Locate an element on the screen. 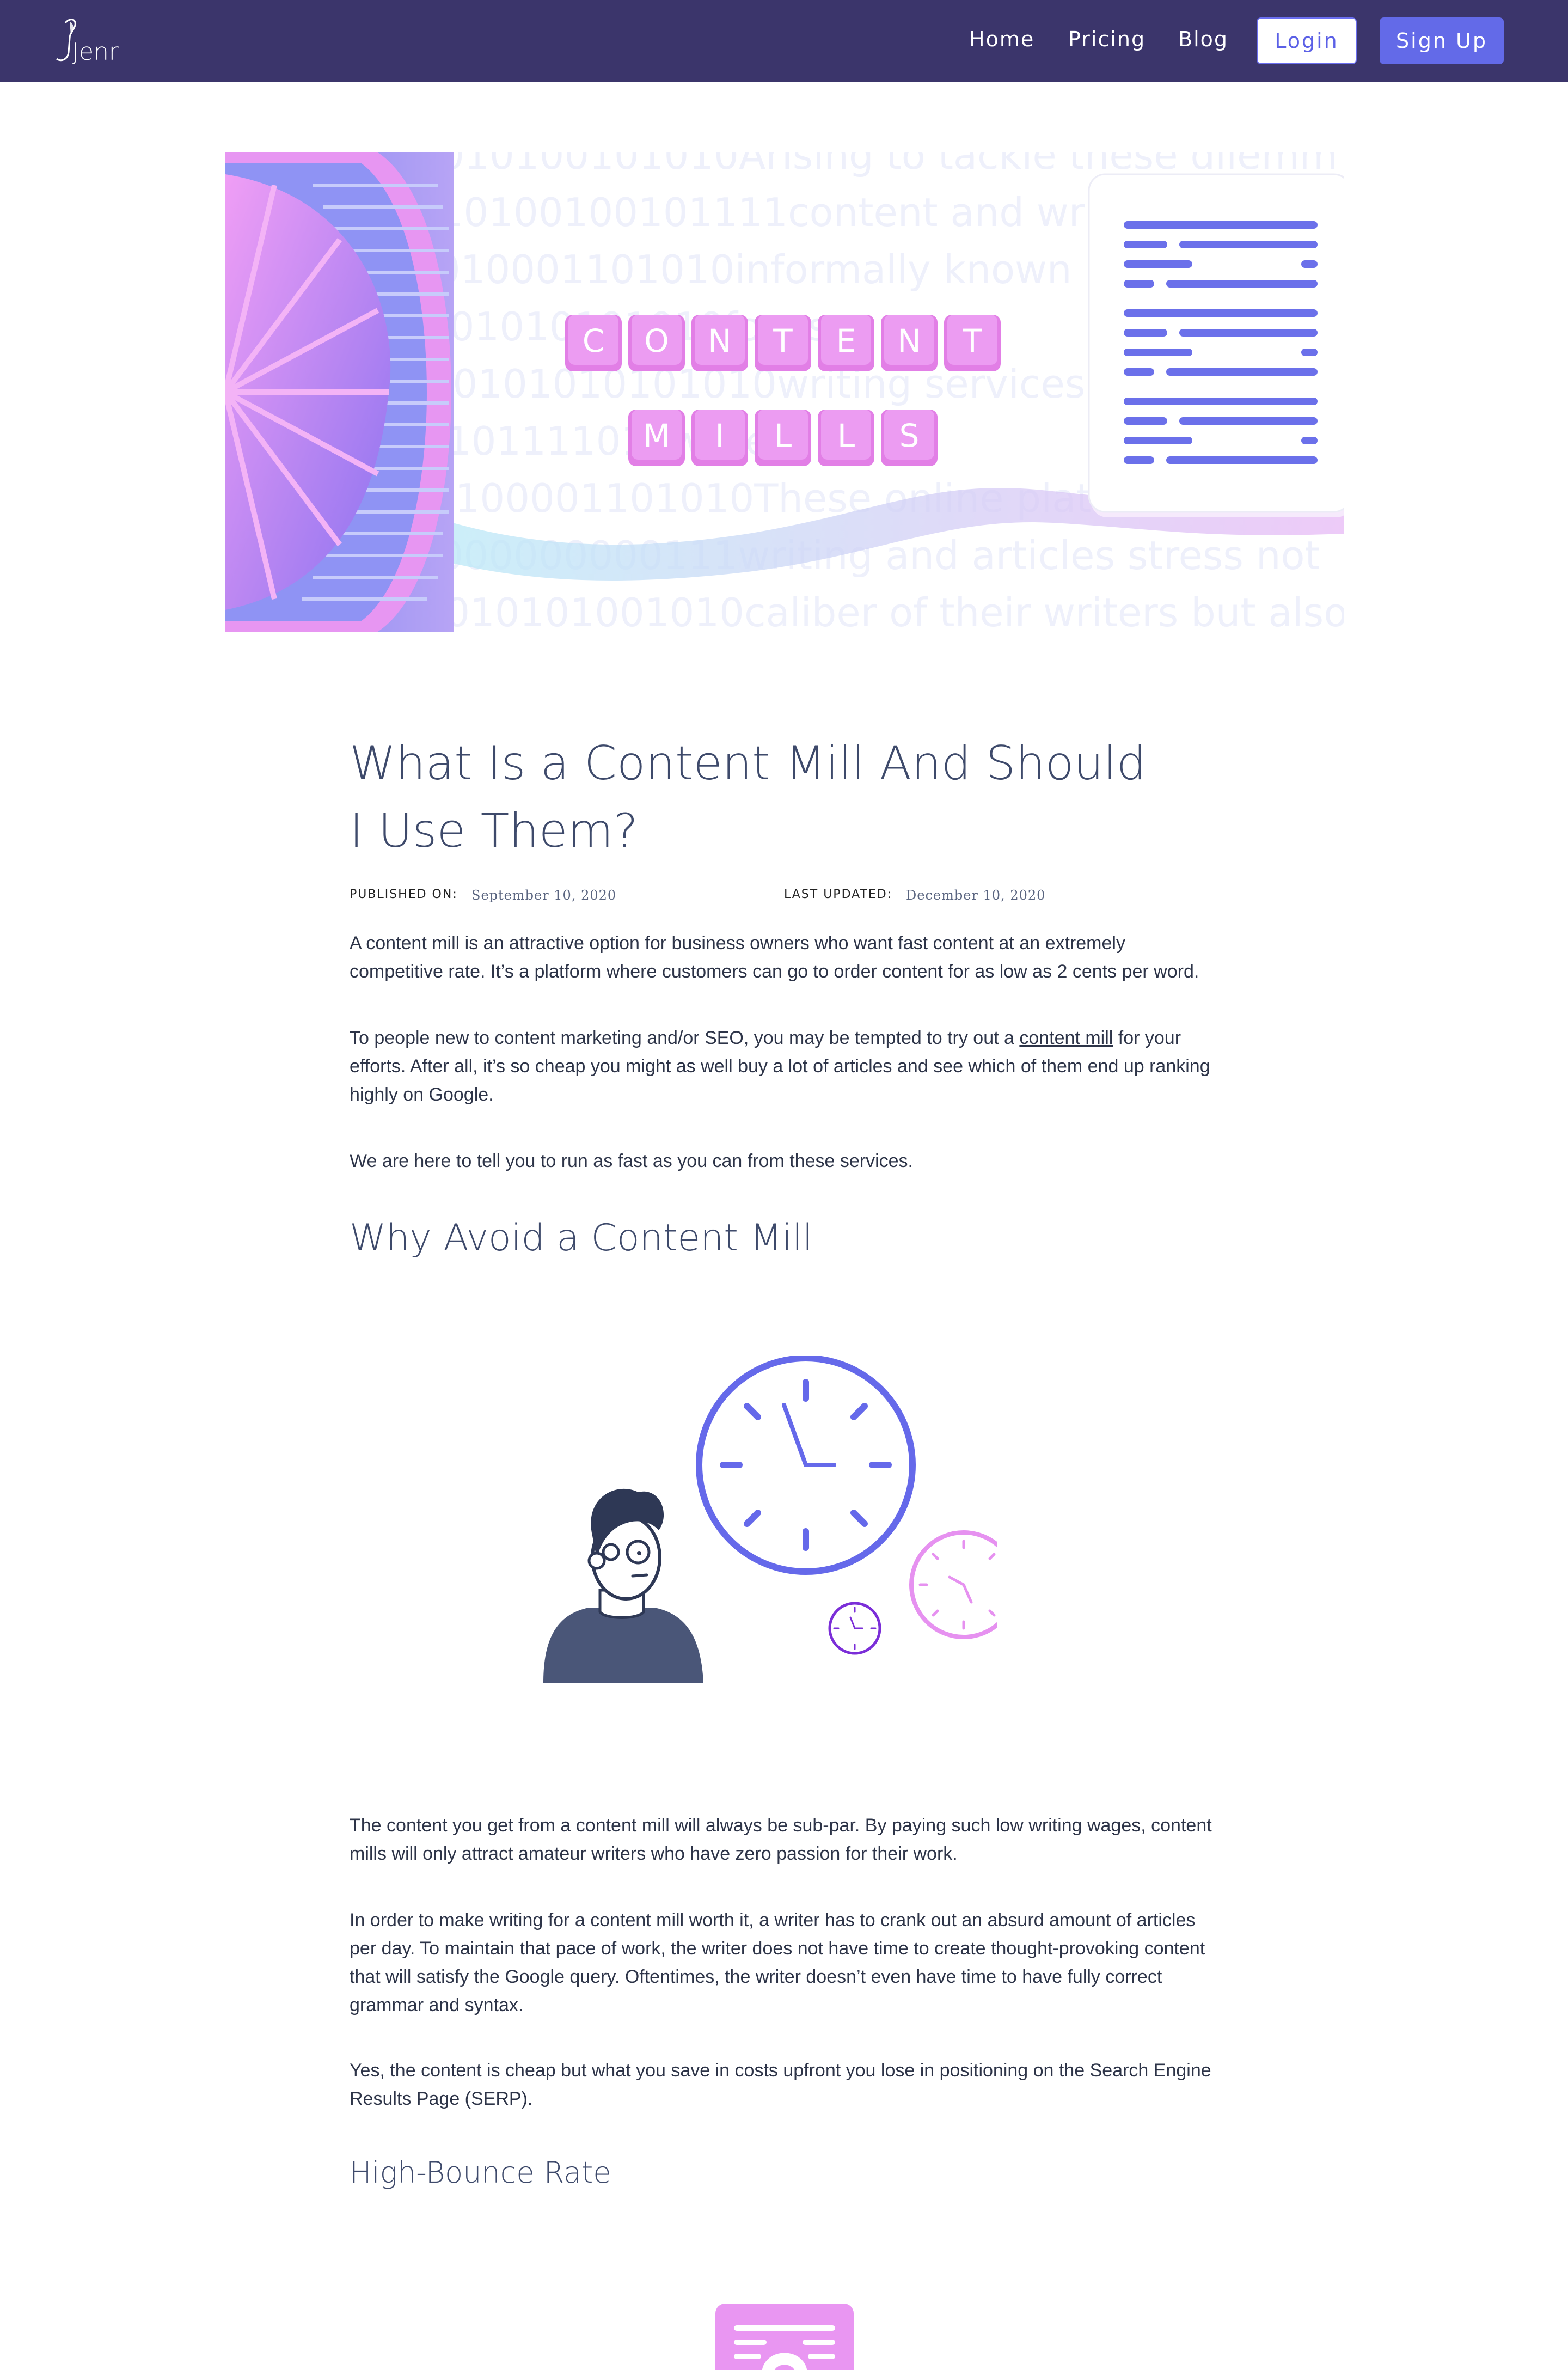 This screenshot has height=2370, width=1568. quill-logo-icon: Jenni is located at coordinates (93, 42).